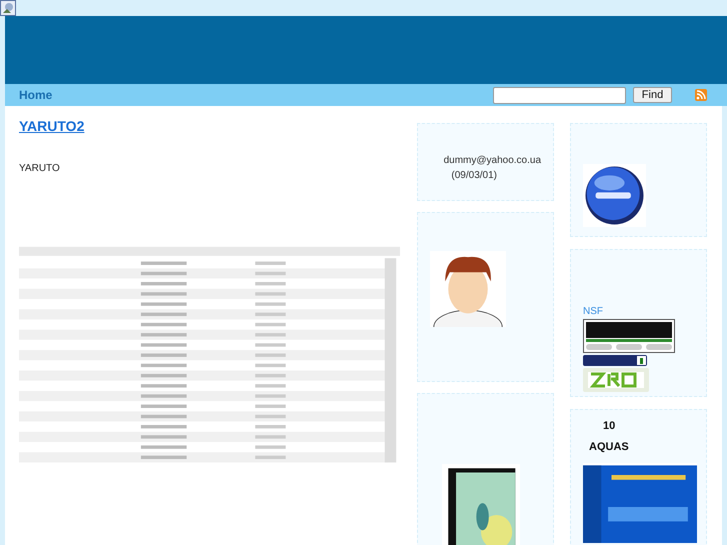 This screenshot has height=545, width=727. Describe the element at coordinates (701, 95) in the screenshot. I see `rss-icon` at that location.